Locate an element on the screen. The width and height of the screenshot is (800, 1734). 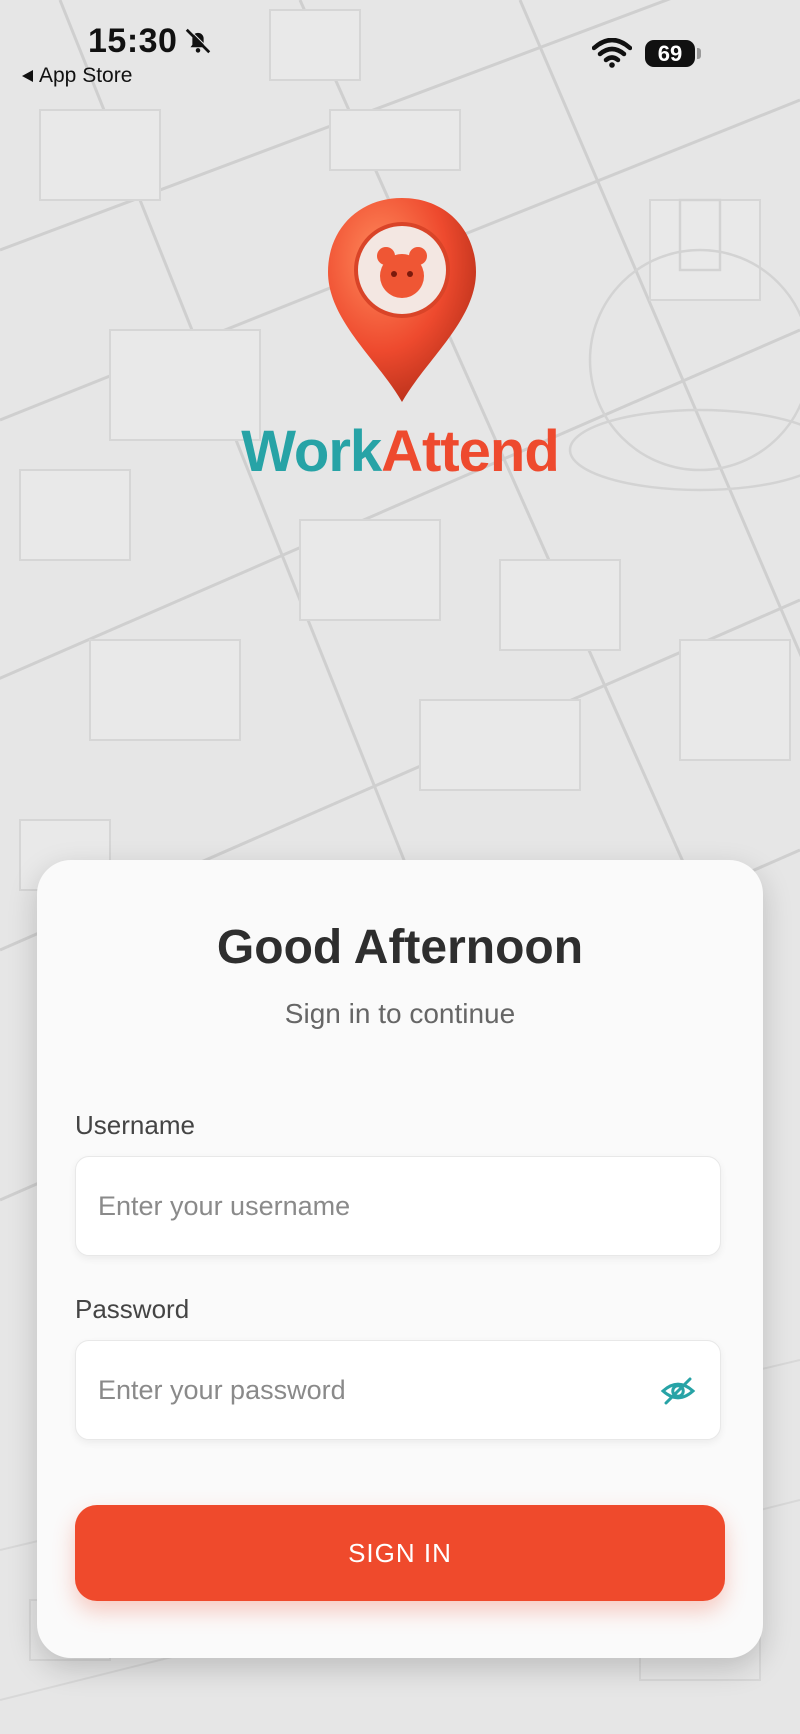
password-label: Password is located at coordinates (132, 1309).